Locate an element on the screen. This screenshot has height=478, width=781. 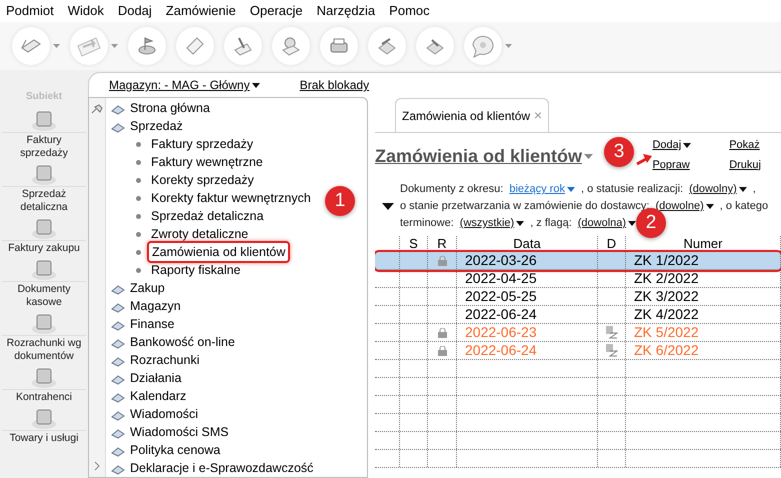
tree-item: Raporty fiskalne is located at coordinates (196, 270).